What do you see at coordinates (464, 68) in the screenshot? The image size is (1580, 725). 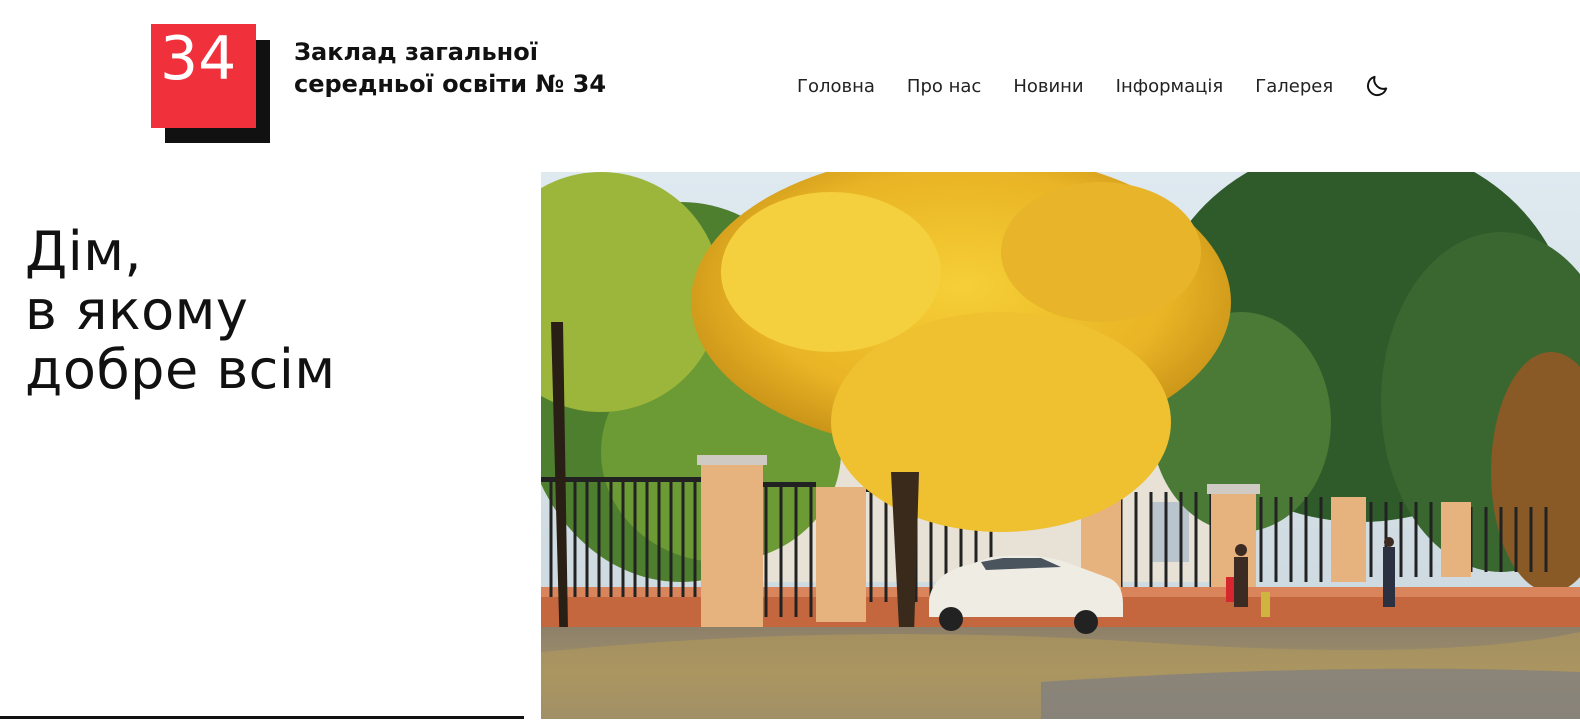 I see `site-title: Заклад загальної середньої освіти № 34` at bounding box center [464, 68].